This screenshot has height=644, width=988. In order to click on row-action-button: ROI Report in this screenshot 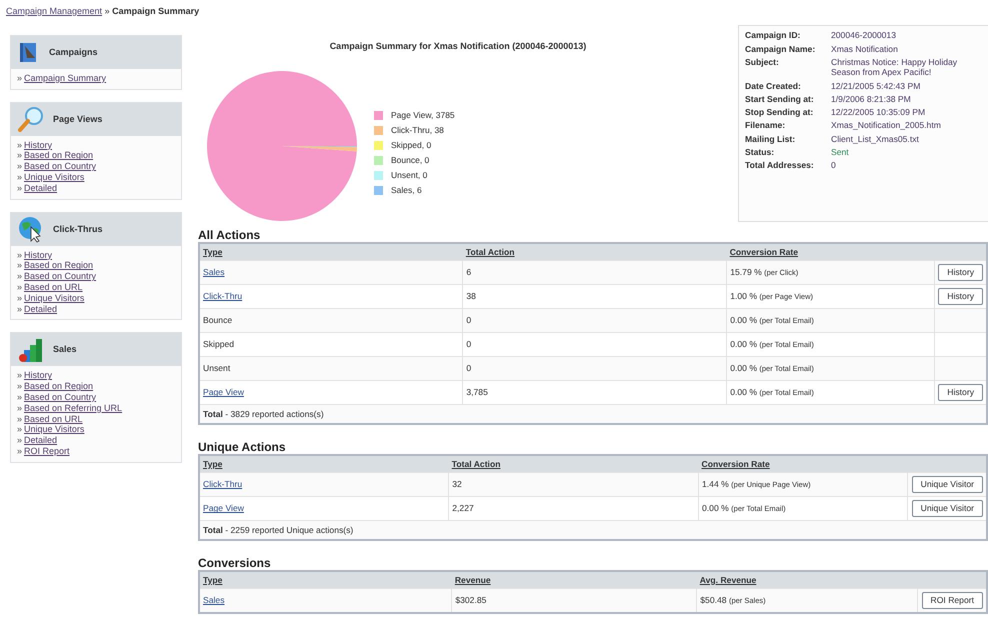, I will do `click(952, 600)`.